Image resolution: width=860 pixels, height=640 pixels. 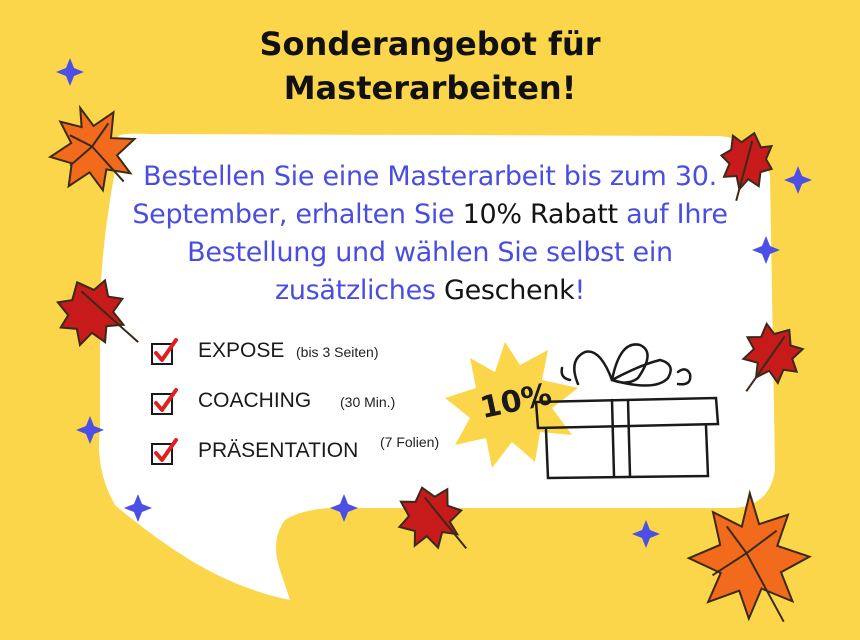 What do you see at coordinates (255, 400) in the screenshot?
I see `option-label: COACHING` at bounding box center [255, 400].